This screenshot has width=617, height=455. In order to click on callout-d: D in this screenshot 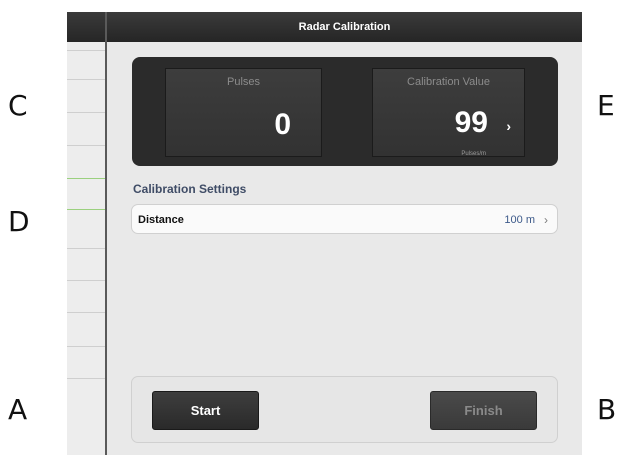, I will do `click(19, 221)`.